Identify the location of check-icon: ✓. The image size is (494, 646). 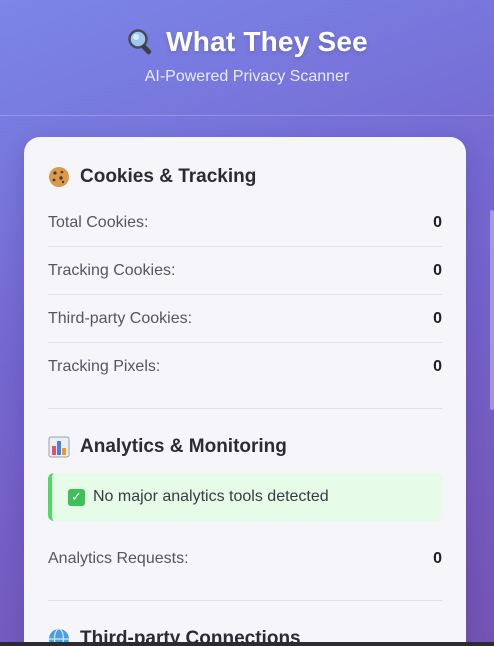
(76, 497).